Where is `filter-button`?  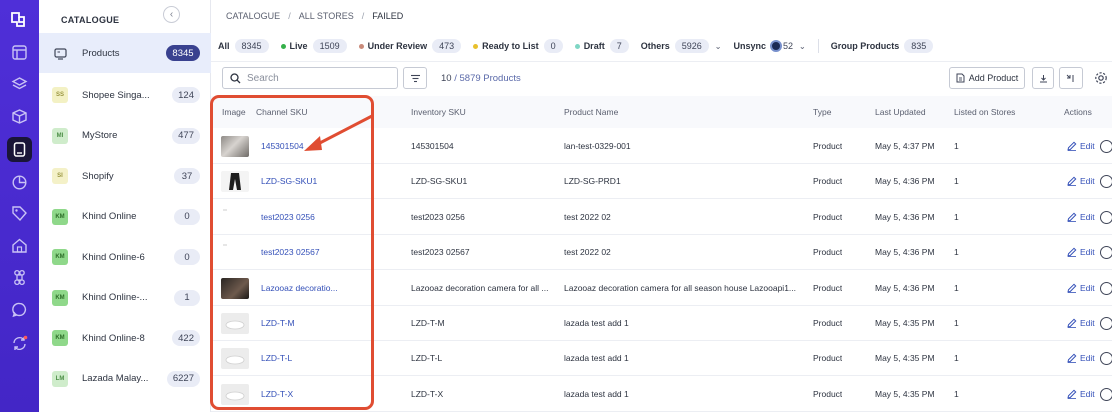 filter-button is located at coordinates (415, 78).